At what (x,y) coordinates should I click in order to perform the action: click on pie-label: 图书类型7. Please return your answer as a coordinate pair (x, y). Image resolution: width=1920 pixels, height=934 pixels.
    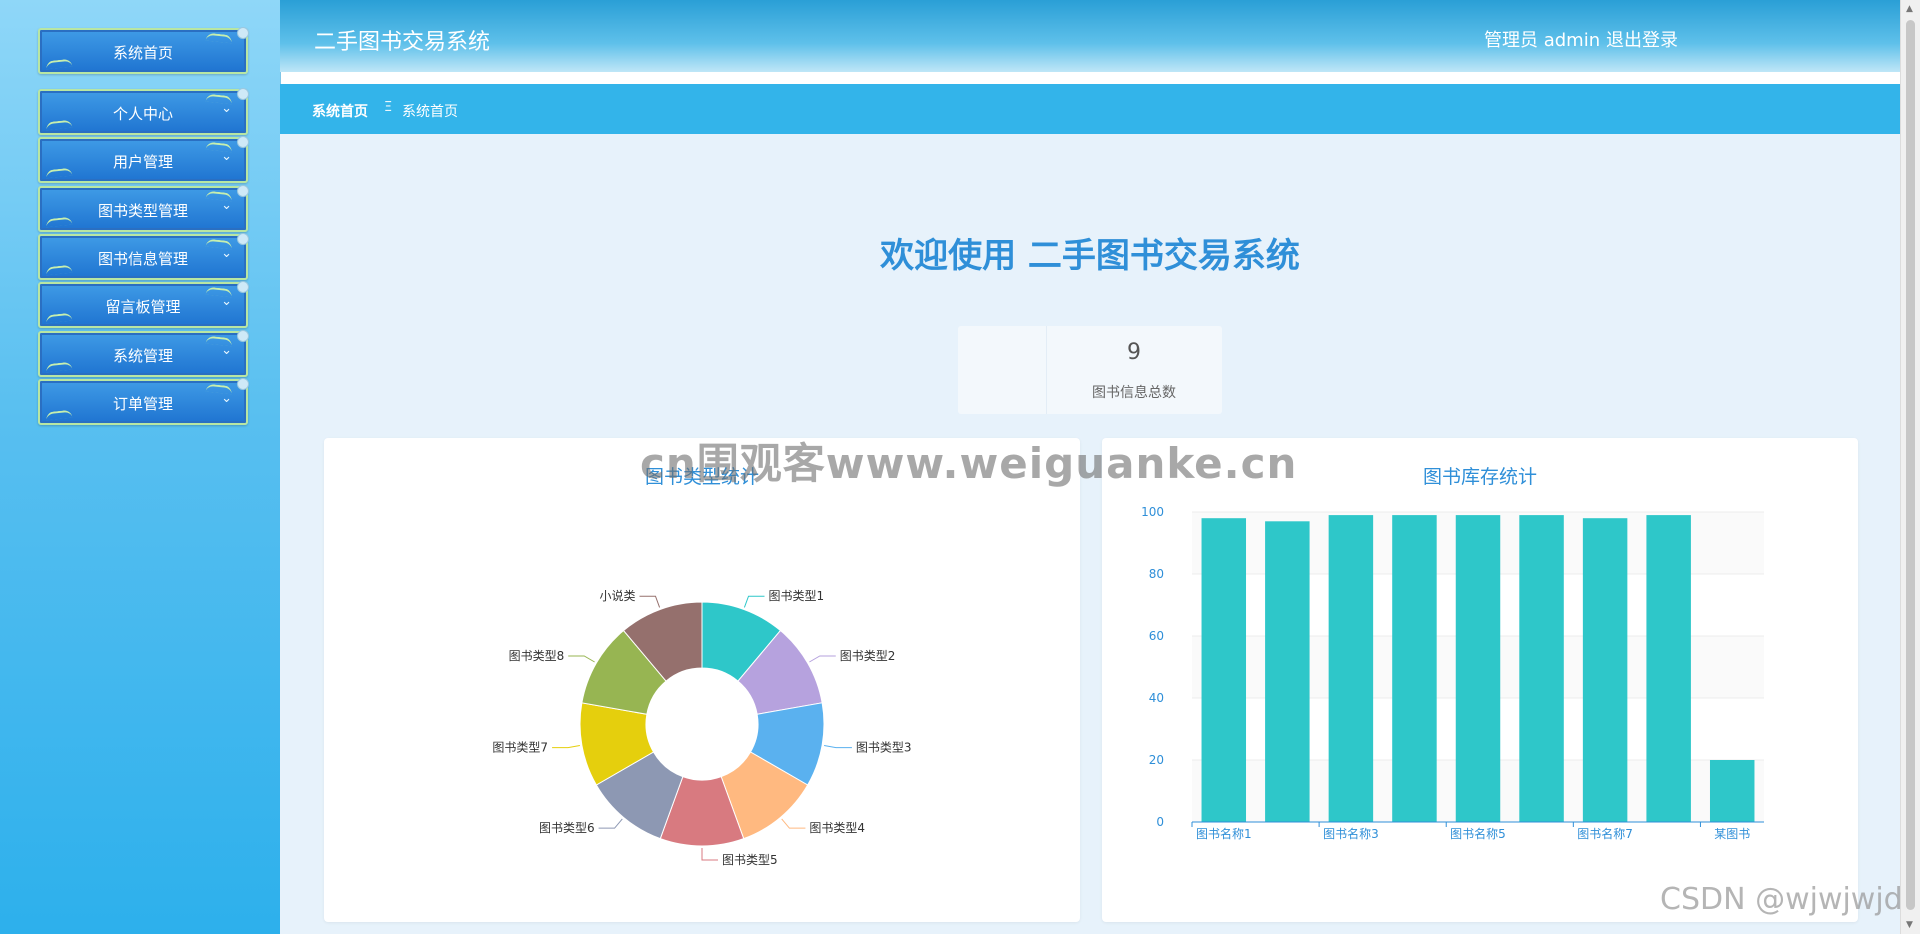
    Looking at the image, I should click on (520, 748).